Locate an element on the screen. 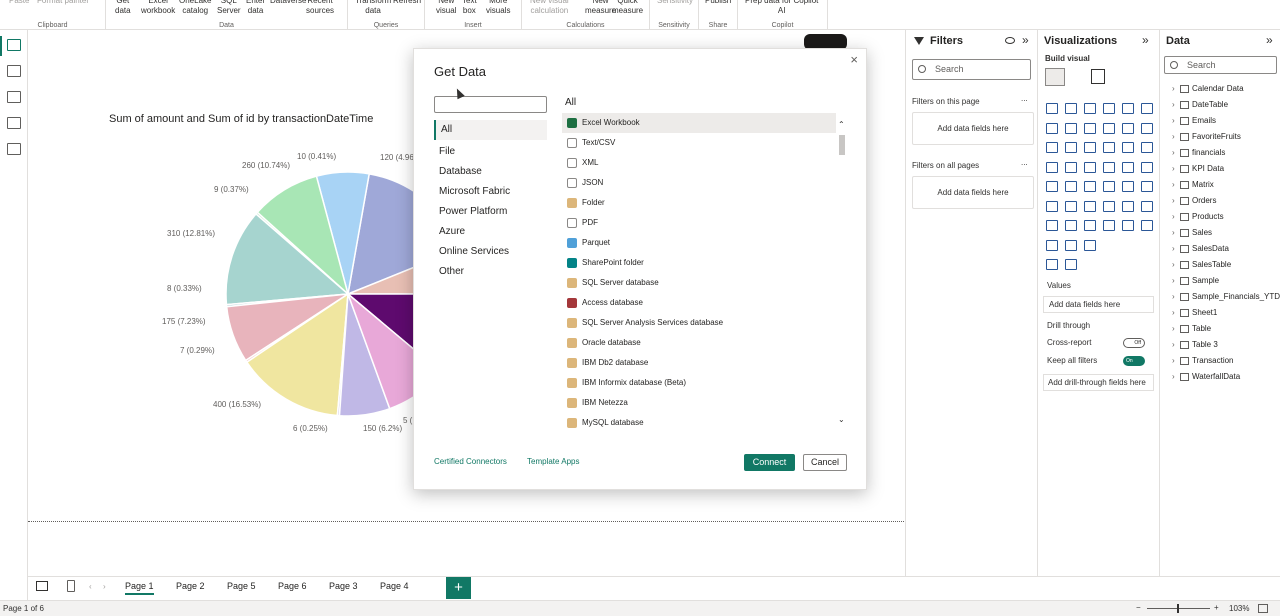 The image size is (1280, 616). data-table-item: › Matrix is located at coordinates (1226, 185).